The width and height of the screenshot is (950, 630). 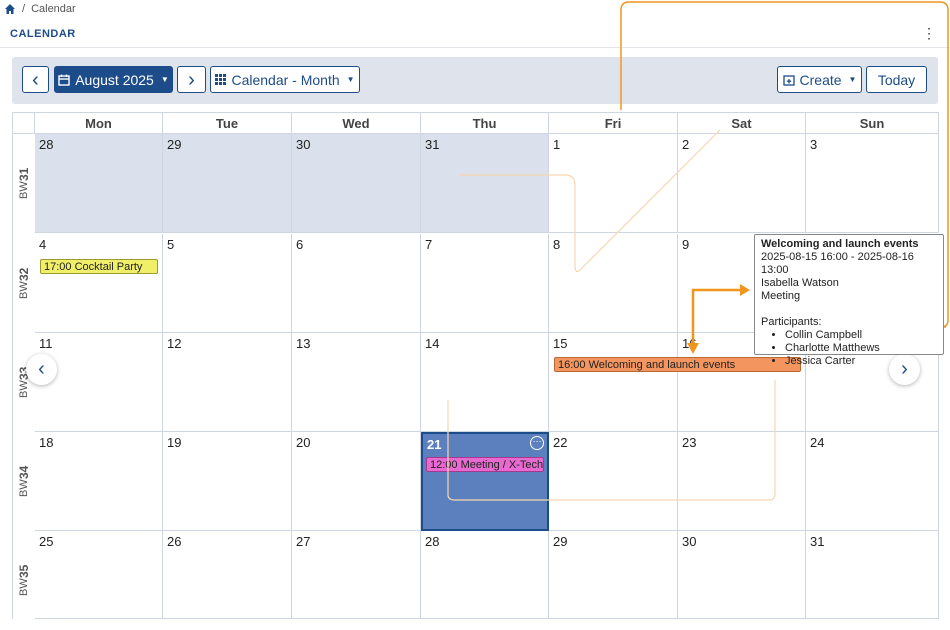 I want to click on day-cell: 11, so click(x=99, y=382).